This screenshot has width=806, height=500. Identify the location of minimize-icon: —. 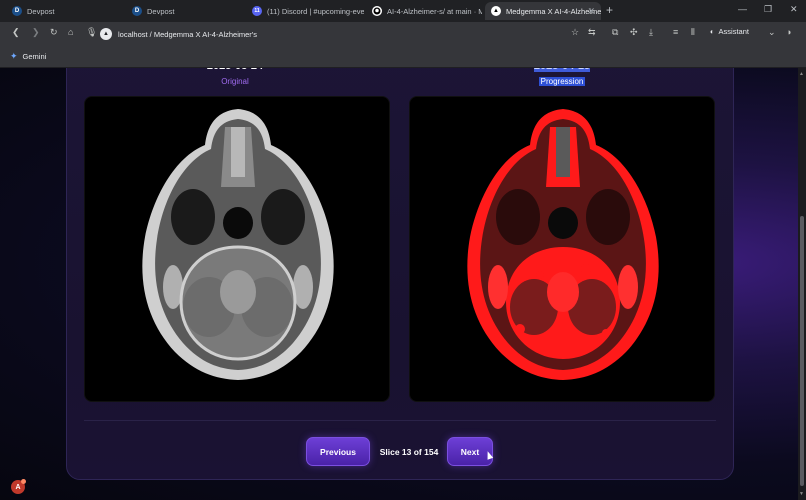
(742, 9).